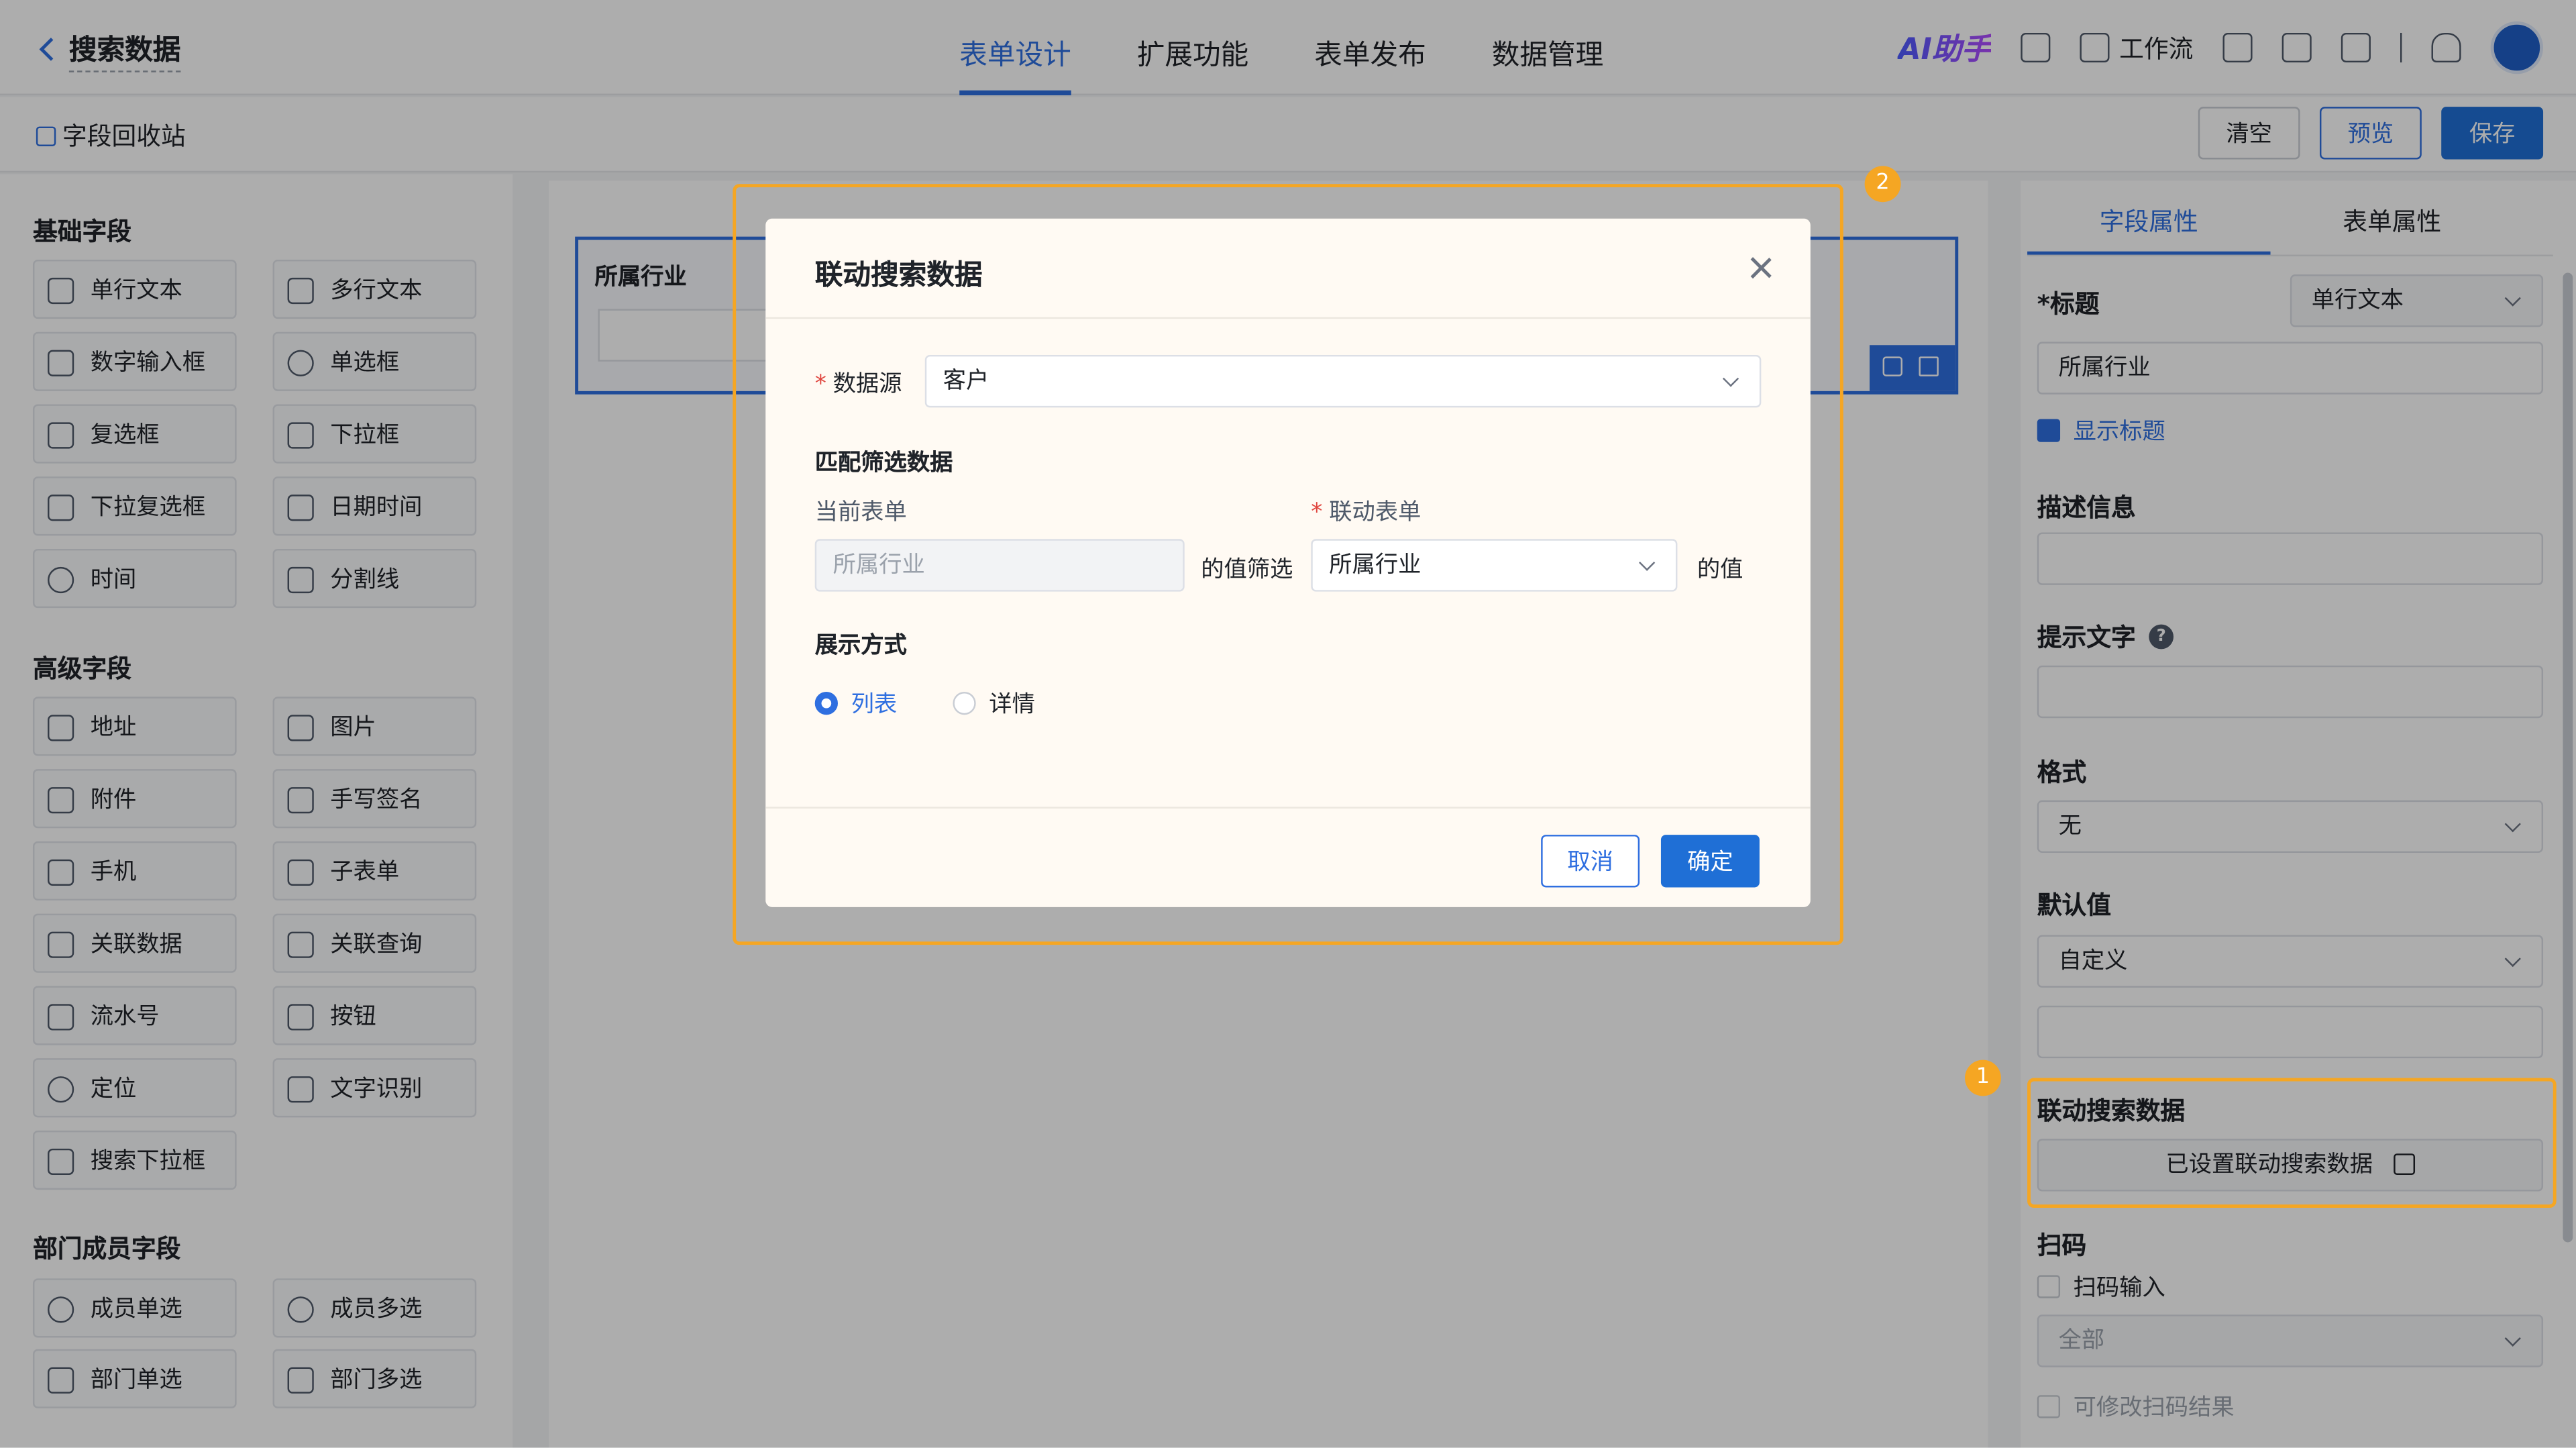 The image size is (2576, 1448). What do you see at coordinates (860, 646) in the screenshot?
I see `display-title: 展示方式` at bounding box center [860, 646].